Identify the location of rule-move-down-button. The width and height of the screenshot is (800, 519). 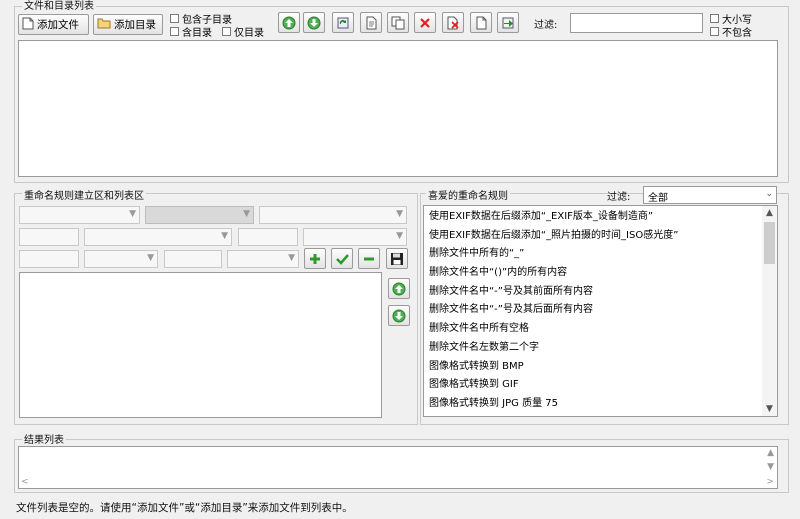
(399, 315).